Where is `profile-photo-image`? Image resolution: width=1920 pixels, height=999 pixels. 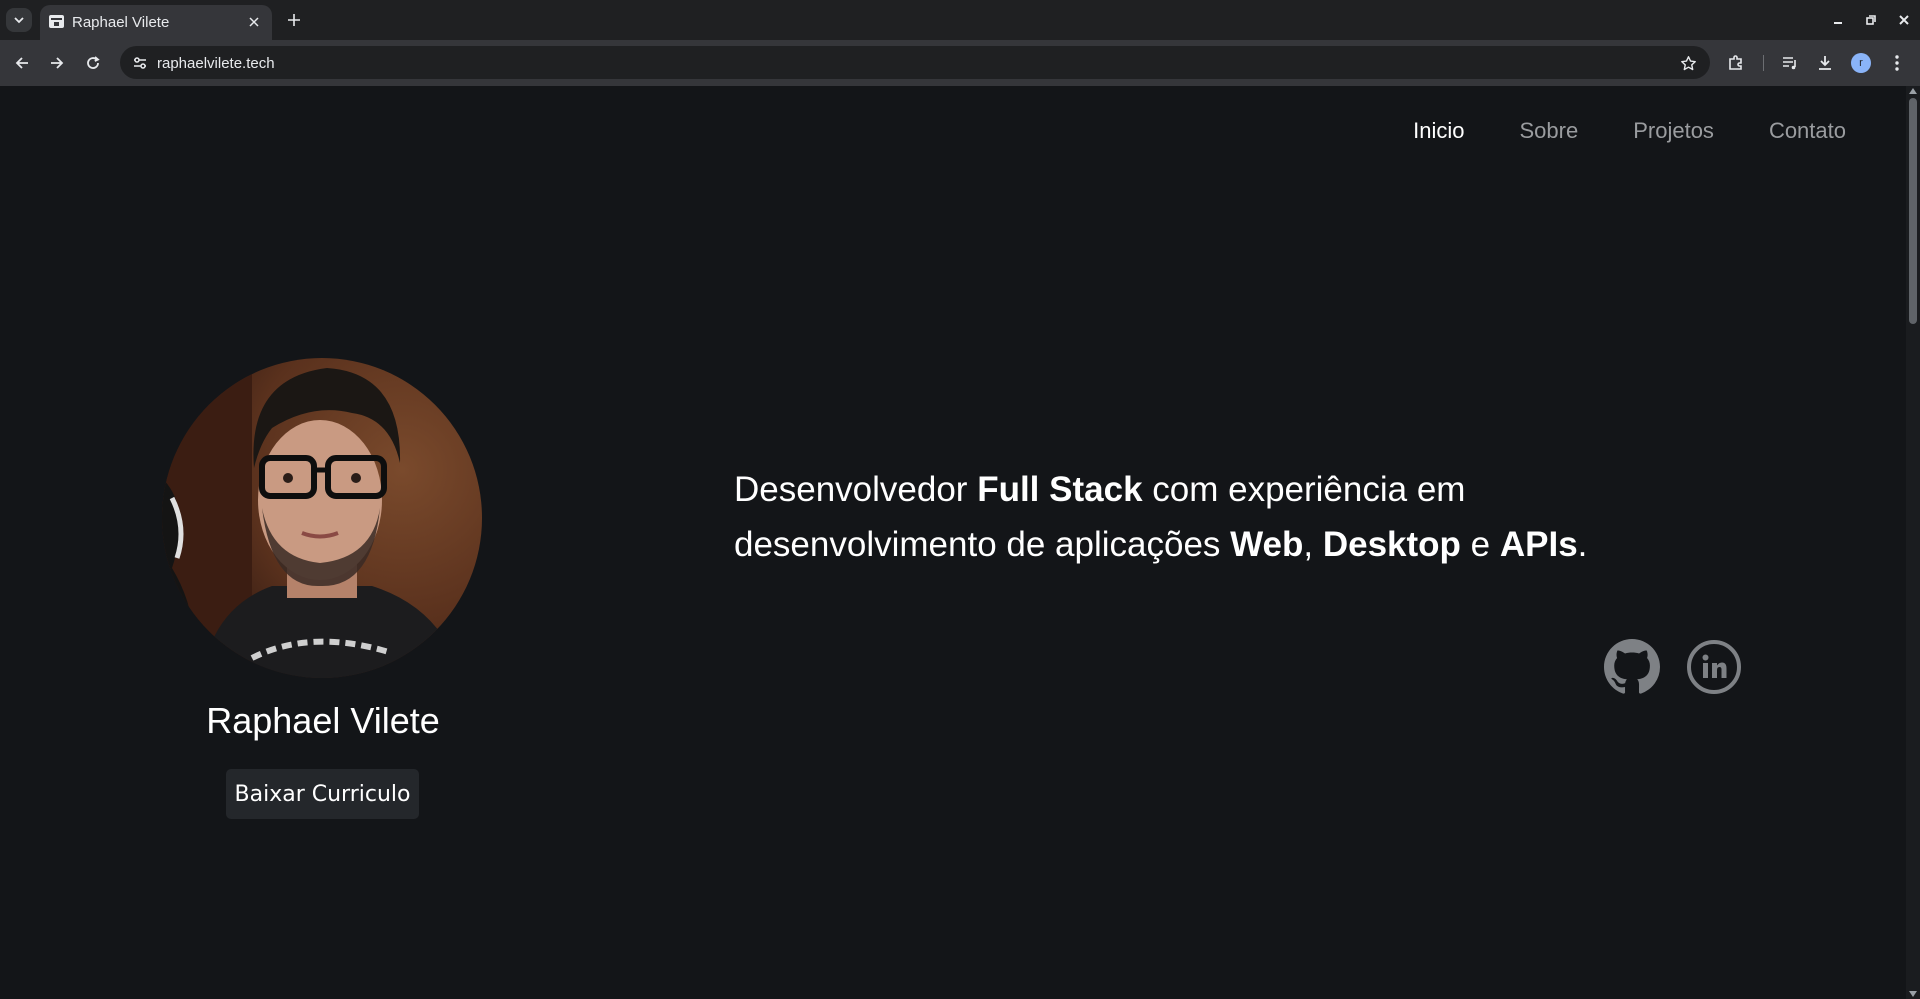
profile-photo-image is located at coordinates (322, 518).